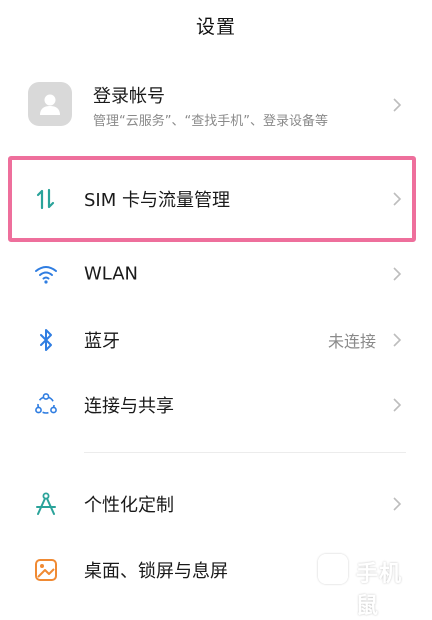 This screenshot has width=432, height=620. Describe the element at coordinates (46, 274) in the screenshot. I see `wifi-icon` at that location.